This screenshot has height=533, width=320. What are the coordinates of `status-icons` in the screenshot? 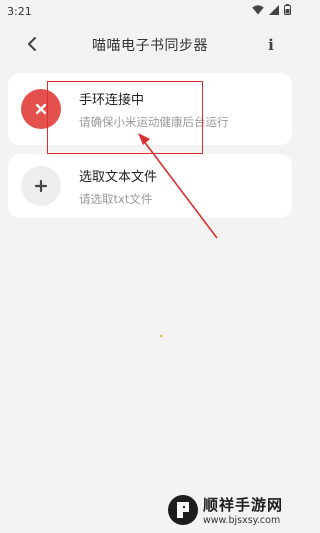 It's located at (271, 11).